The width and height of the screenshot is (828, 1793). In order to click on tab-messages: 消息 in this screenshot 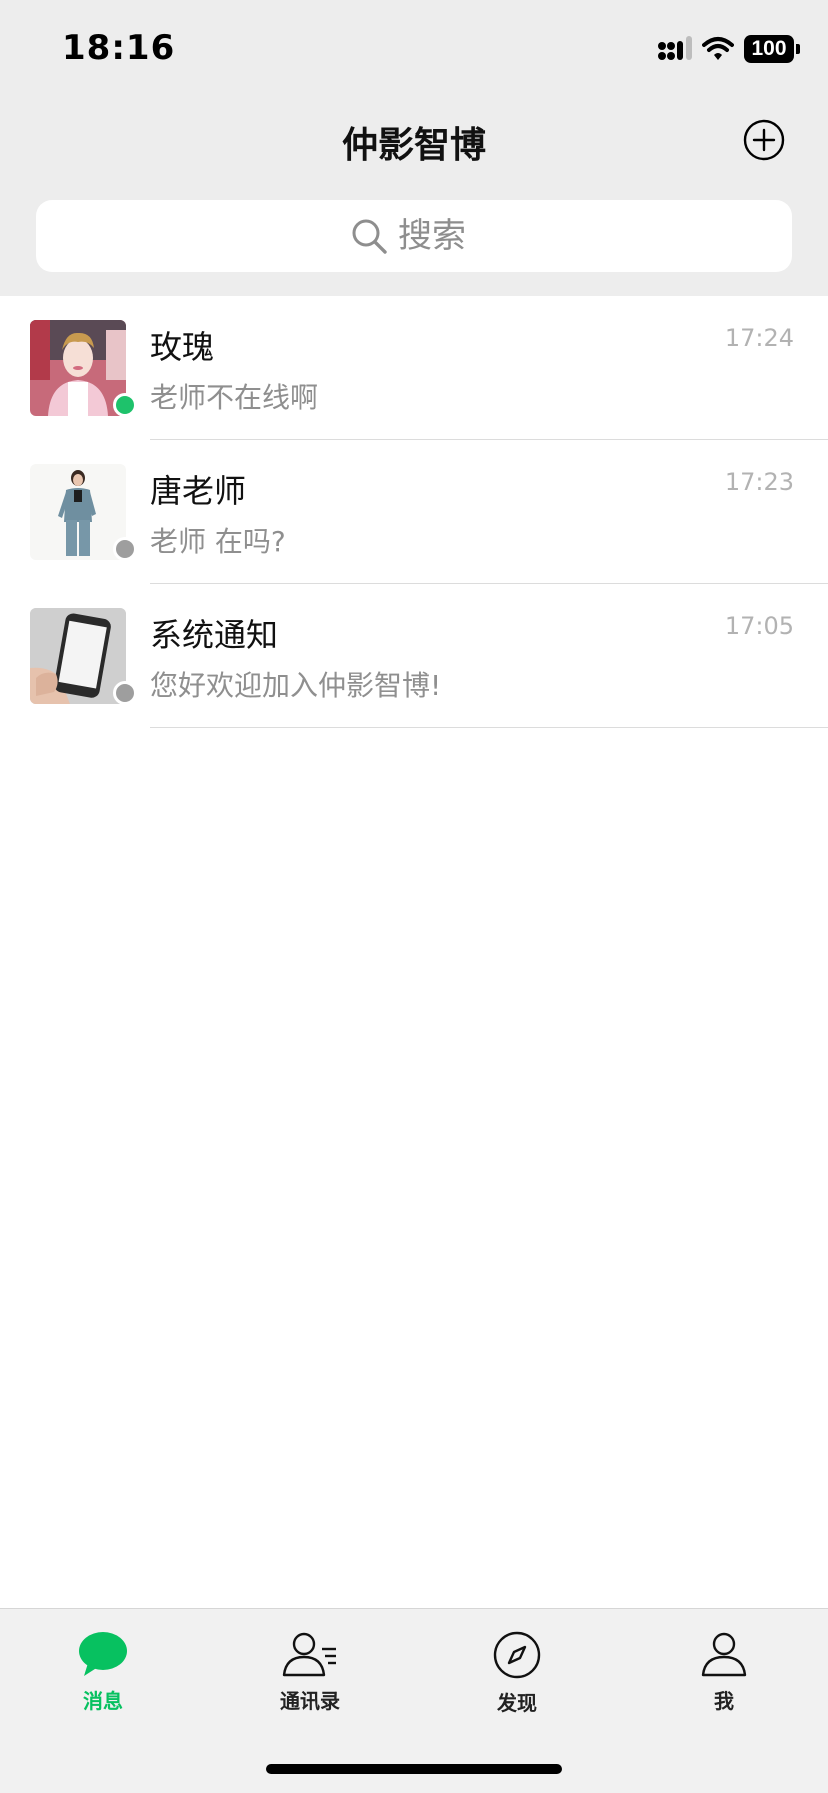, I will do `click(103, 1686)`.